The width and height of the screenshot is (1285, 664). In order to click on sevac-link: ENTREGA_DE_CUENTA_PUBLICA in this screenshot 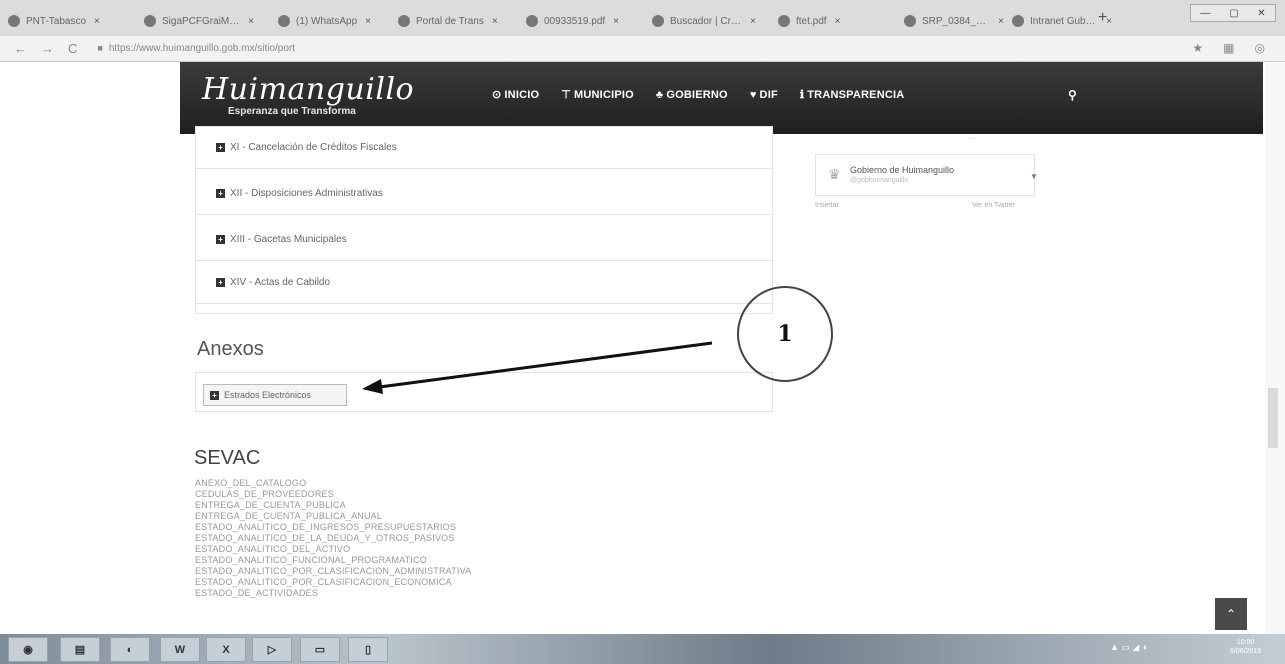, I will do `click(333, 505)`.